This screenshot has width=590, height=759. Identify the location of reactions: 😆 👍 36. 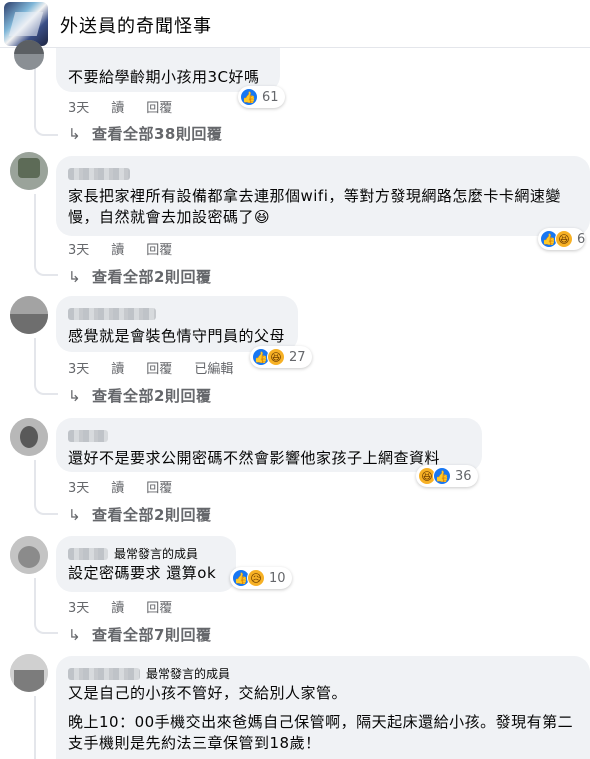
(447, 476).